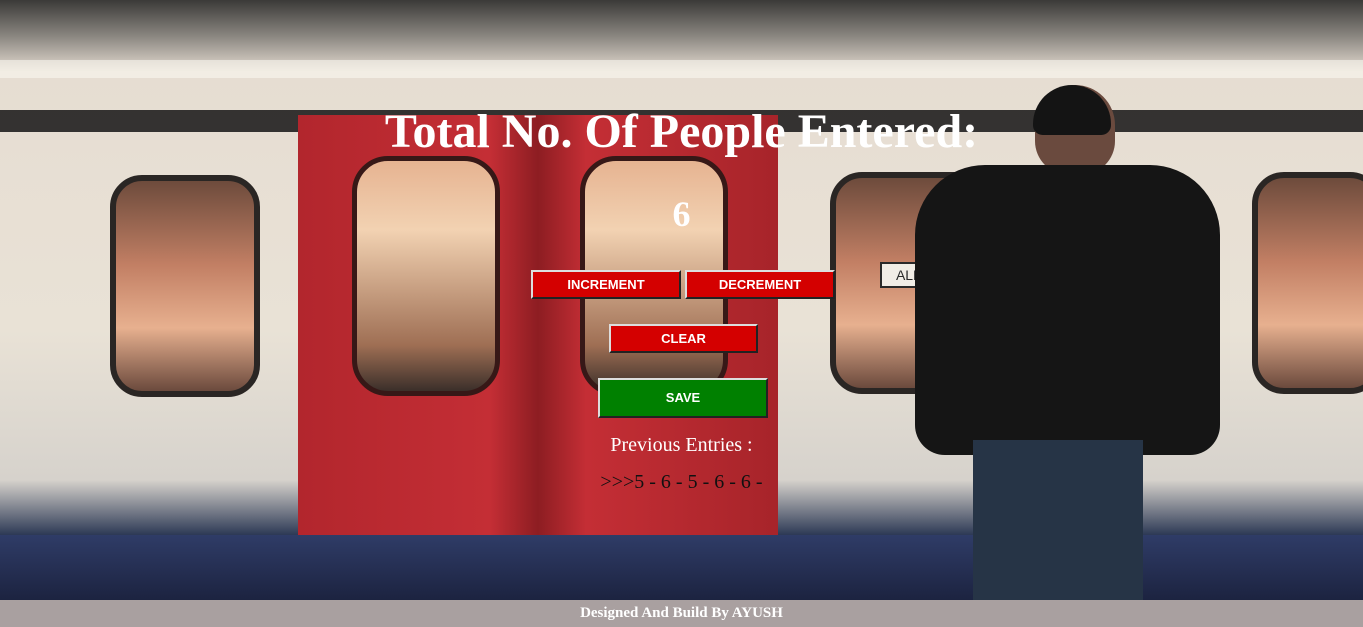  I want to click on previous-entries-list: >>>5 - 6 - 5 - 6 - 6 -, so click(681, 482).